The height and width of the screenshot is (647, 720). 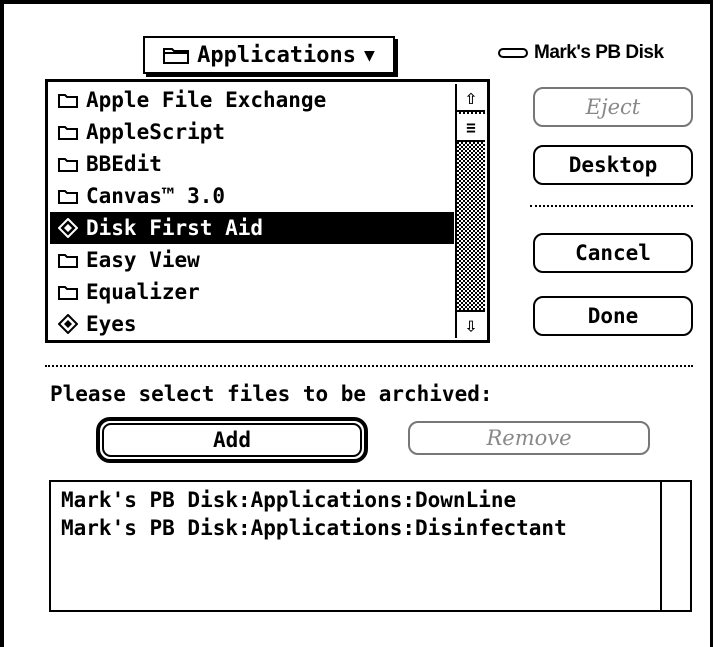 What do you see at coordinates (613, 253) in the screenshot?
I see `cancel-button: Cancel` at bounding box center [613, 253].